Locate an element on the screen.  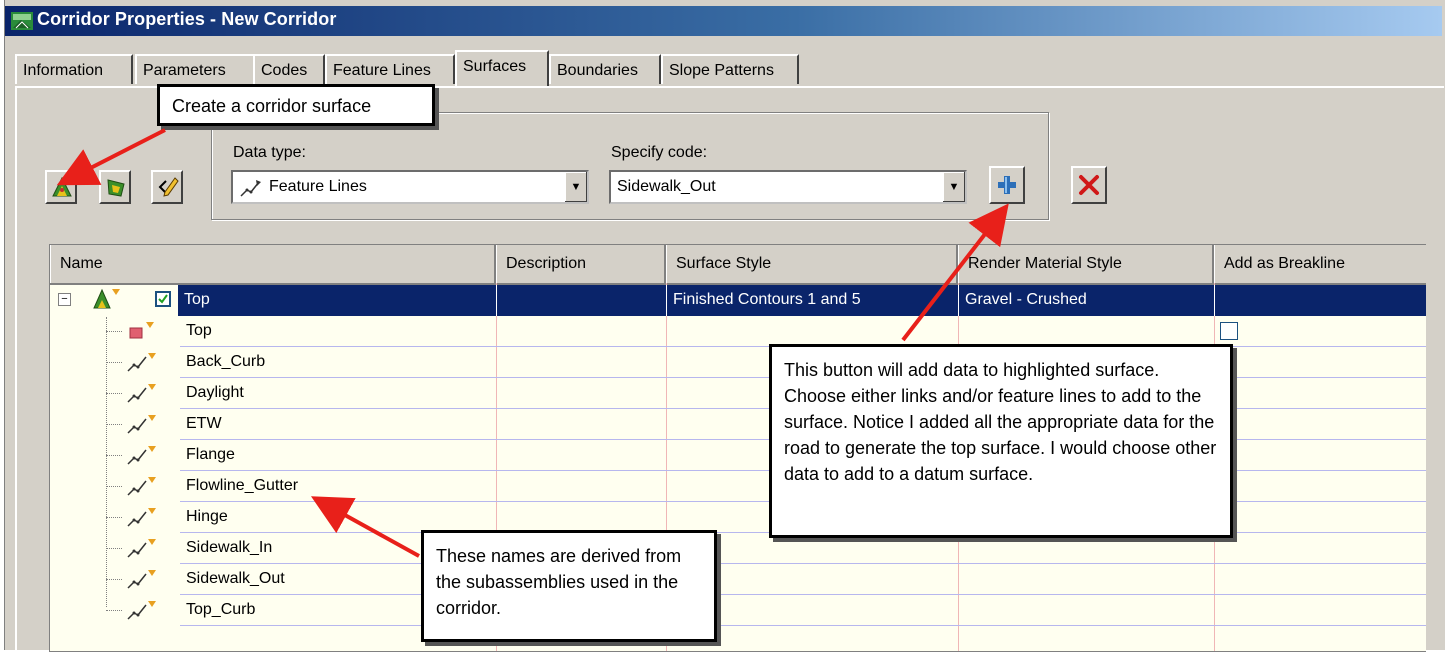
arrow-to-create-button is located at coordinates (111, 157).